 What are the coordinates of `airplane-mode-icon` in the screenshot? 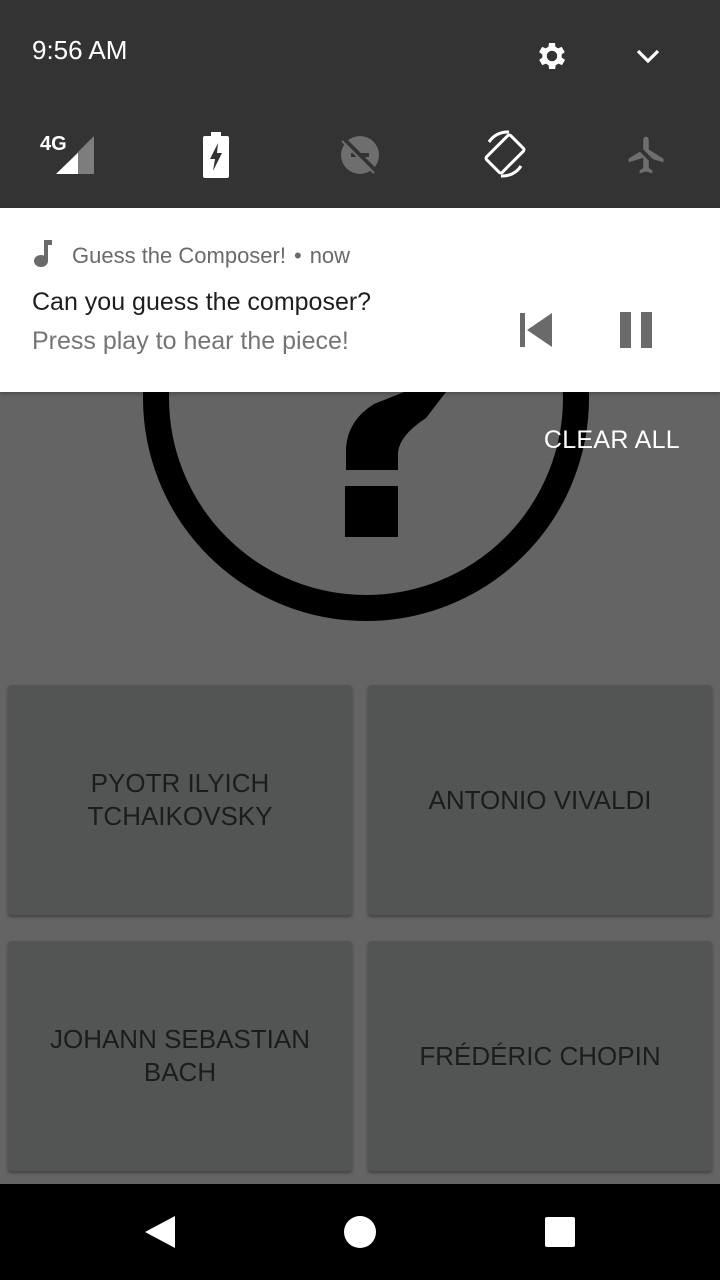 It's located at (646, 155).